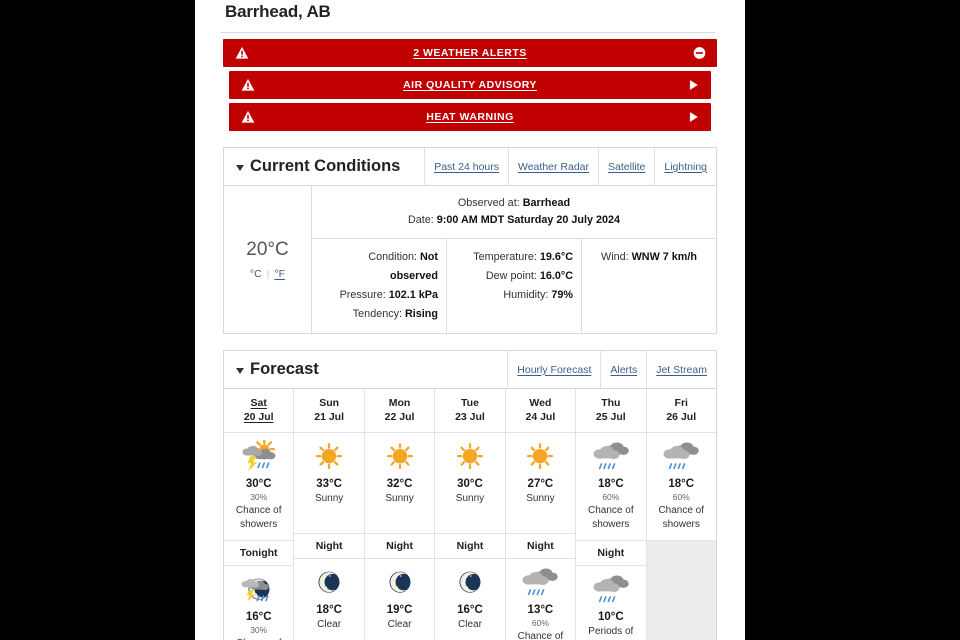 The height and width of the screenshot is (640, 960). Describe the element at coordinates (470, 117) in the screenshot. I see `alert-bar-heat-warning: HEAT WARNING` at that location.